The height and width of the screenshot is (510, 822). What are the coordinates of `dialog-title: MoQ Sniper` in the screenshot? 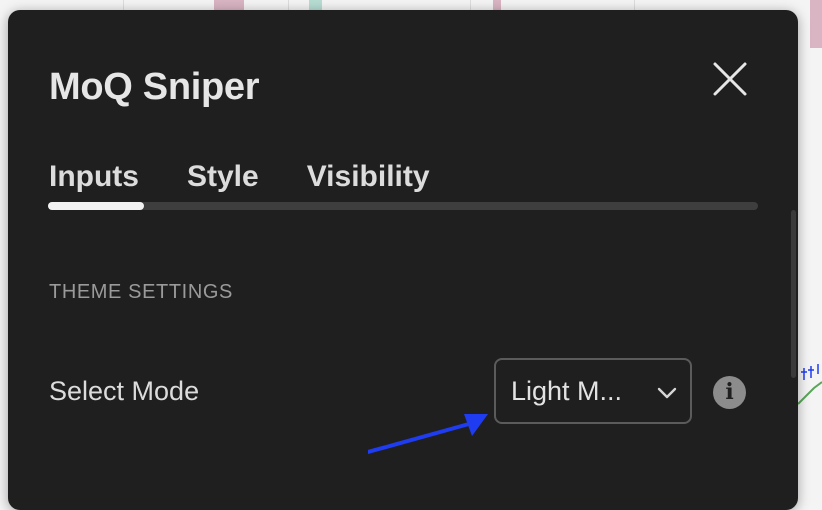 It's located at (154, 87).